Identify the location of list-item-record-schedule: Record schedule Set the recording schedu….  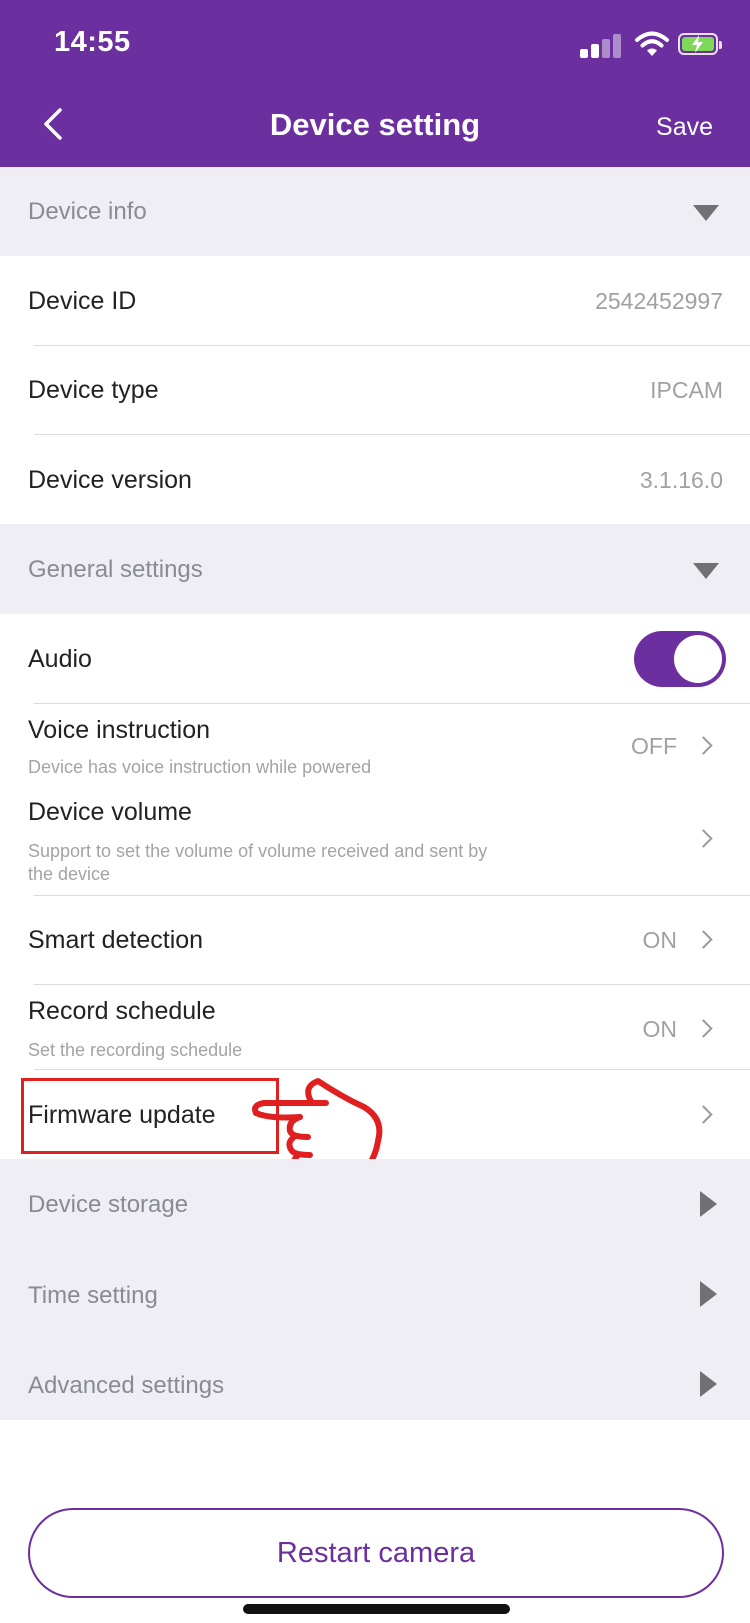
(375, 1027).